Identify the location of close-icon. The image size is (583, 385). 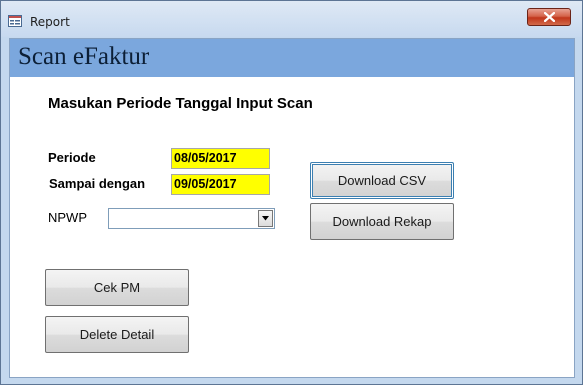
(549, 17).